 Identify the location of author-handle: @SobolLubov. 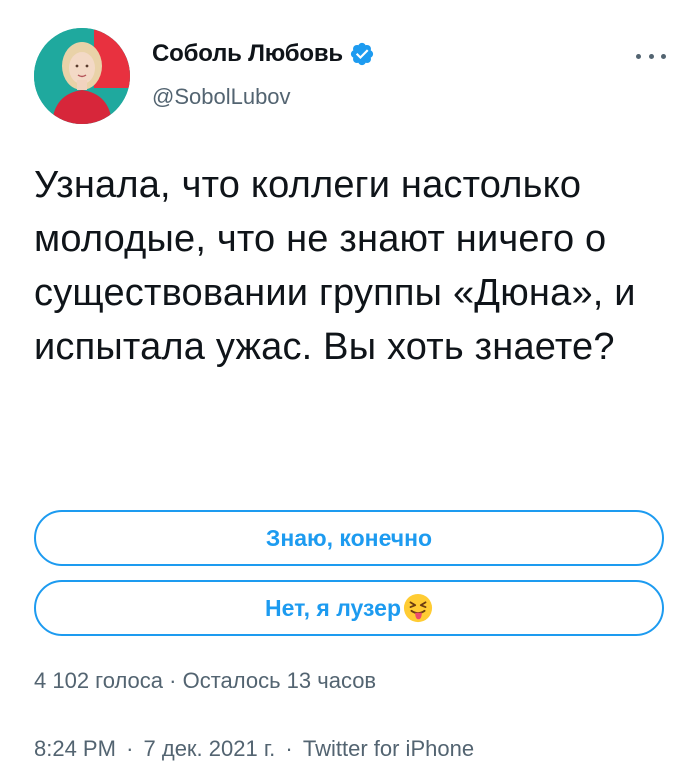
(221, 97).